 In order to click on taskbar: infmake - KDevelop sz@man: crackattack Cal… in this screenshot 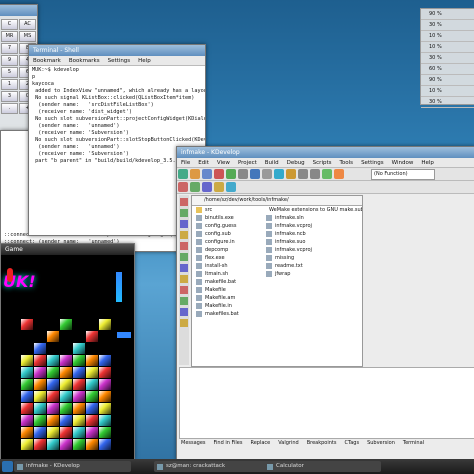, I will do `click(237, 466)`.